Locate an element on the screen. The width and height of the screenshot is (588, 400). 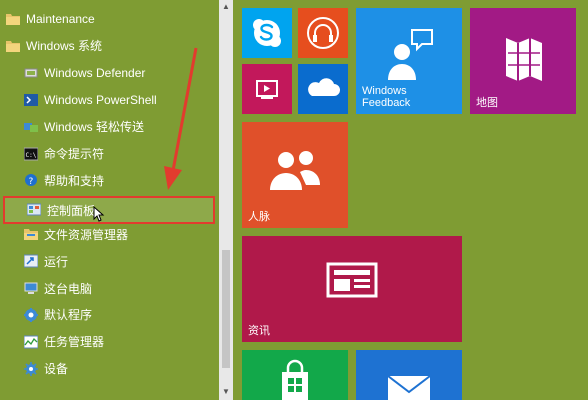
scroll-down-arrow-icon: ▼ is located at coordinates (226, 392).